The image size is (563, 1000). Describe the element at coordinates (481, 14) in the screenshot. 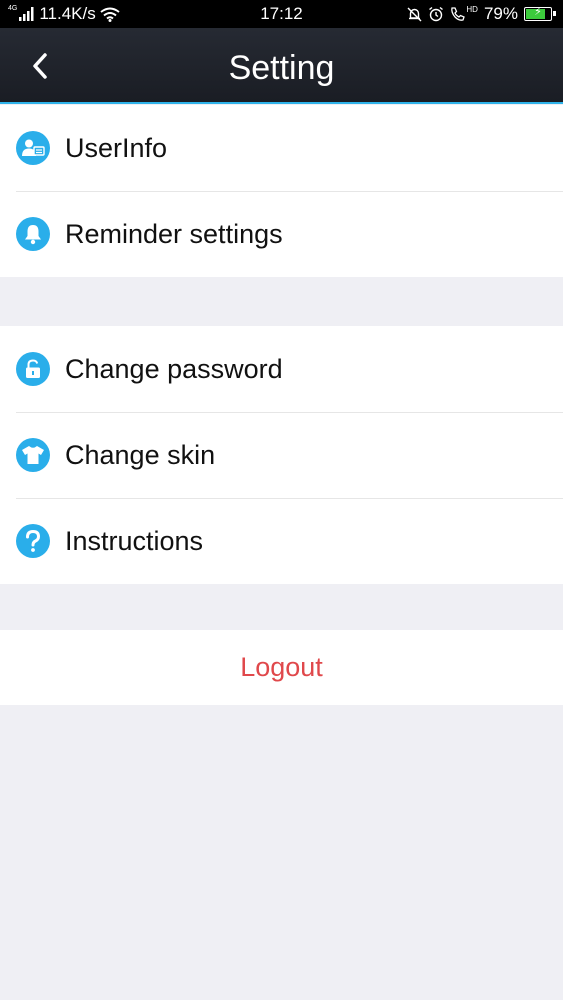

I see `status-right: HD 79% ⚡` at that location.